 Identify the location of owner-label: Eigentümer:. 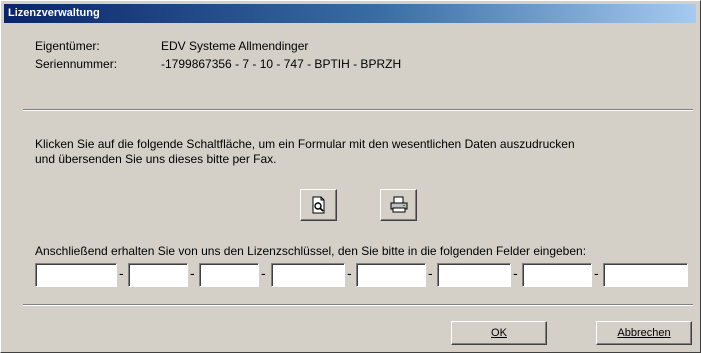
(67, 46).